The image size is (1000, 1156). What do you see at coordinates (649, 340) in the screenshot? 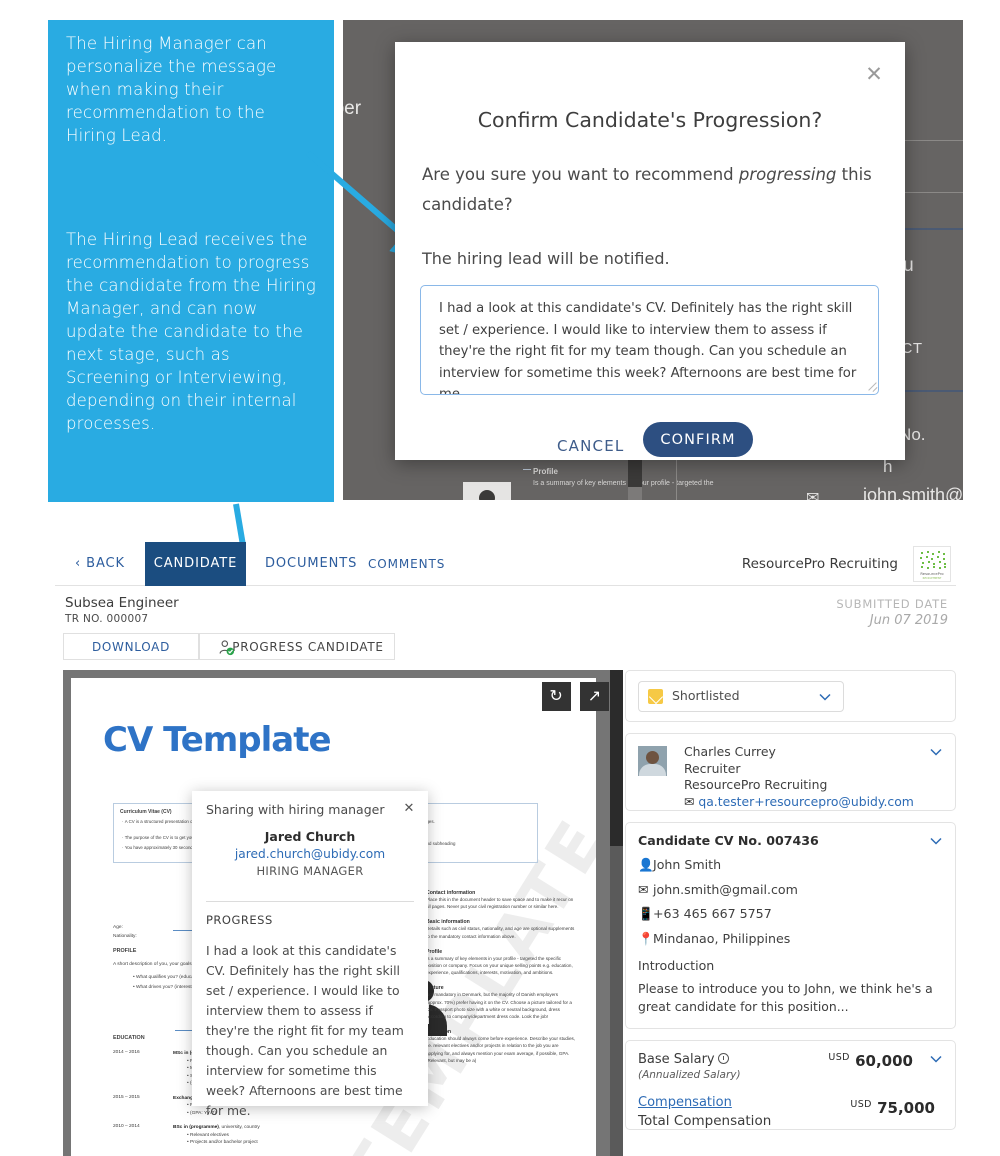
I see `recommendation-message-input` at bounding box center [649, 340].